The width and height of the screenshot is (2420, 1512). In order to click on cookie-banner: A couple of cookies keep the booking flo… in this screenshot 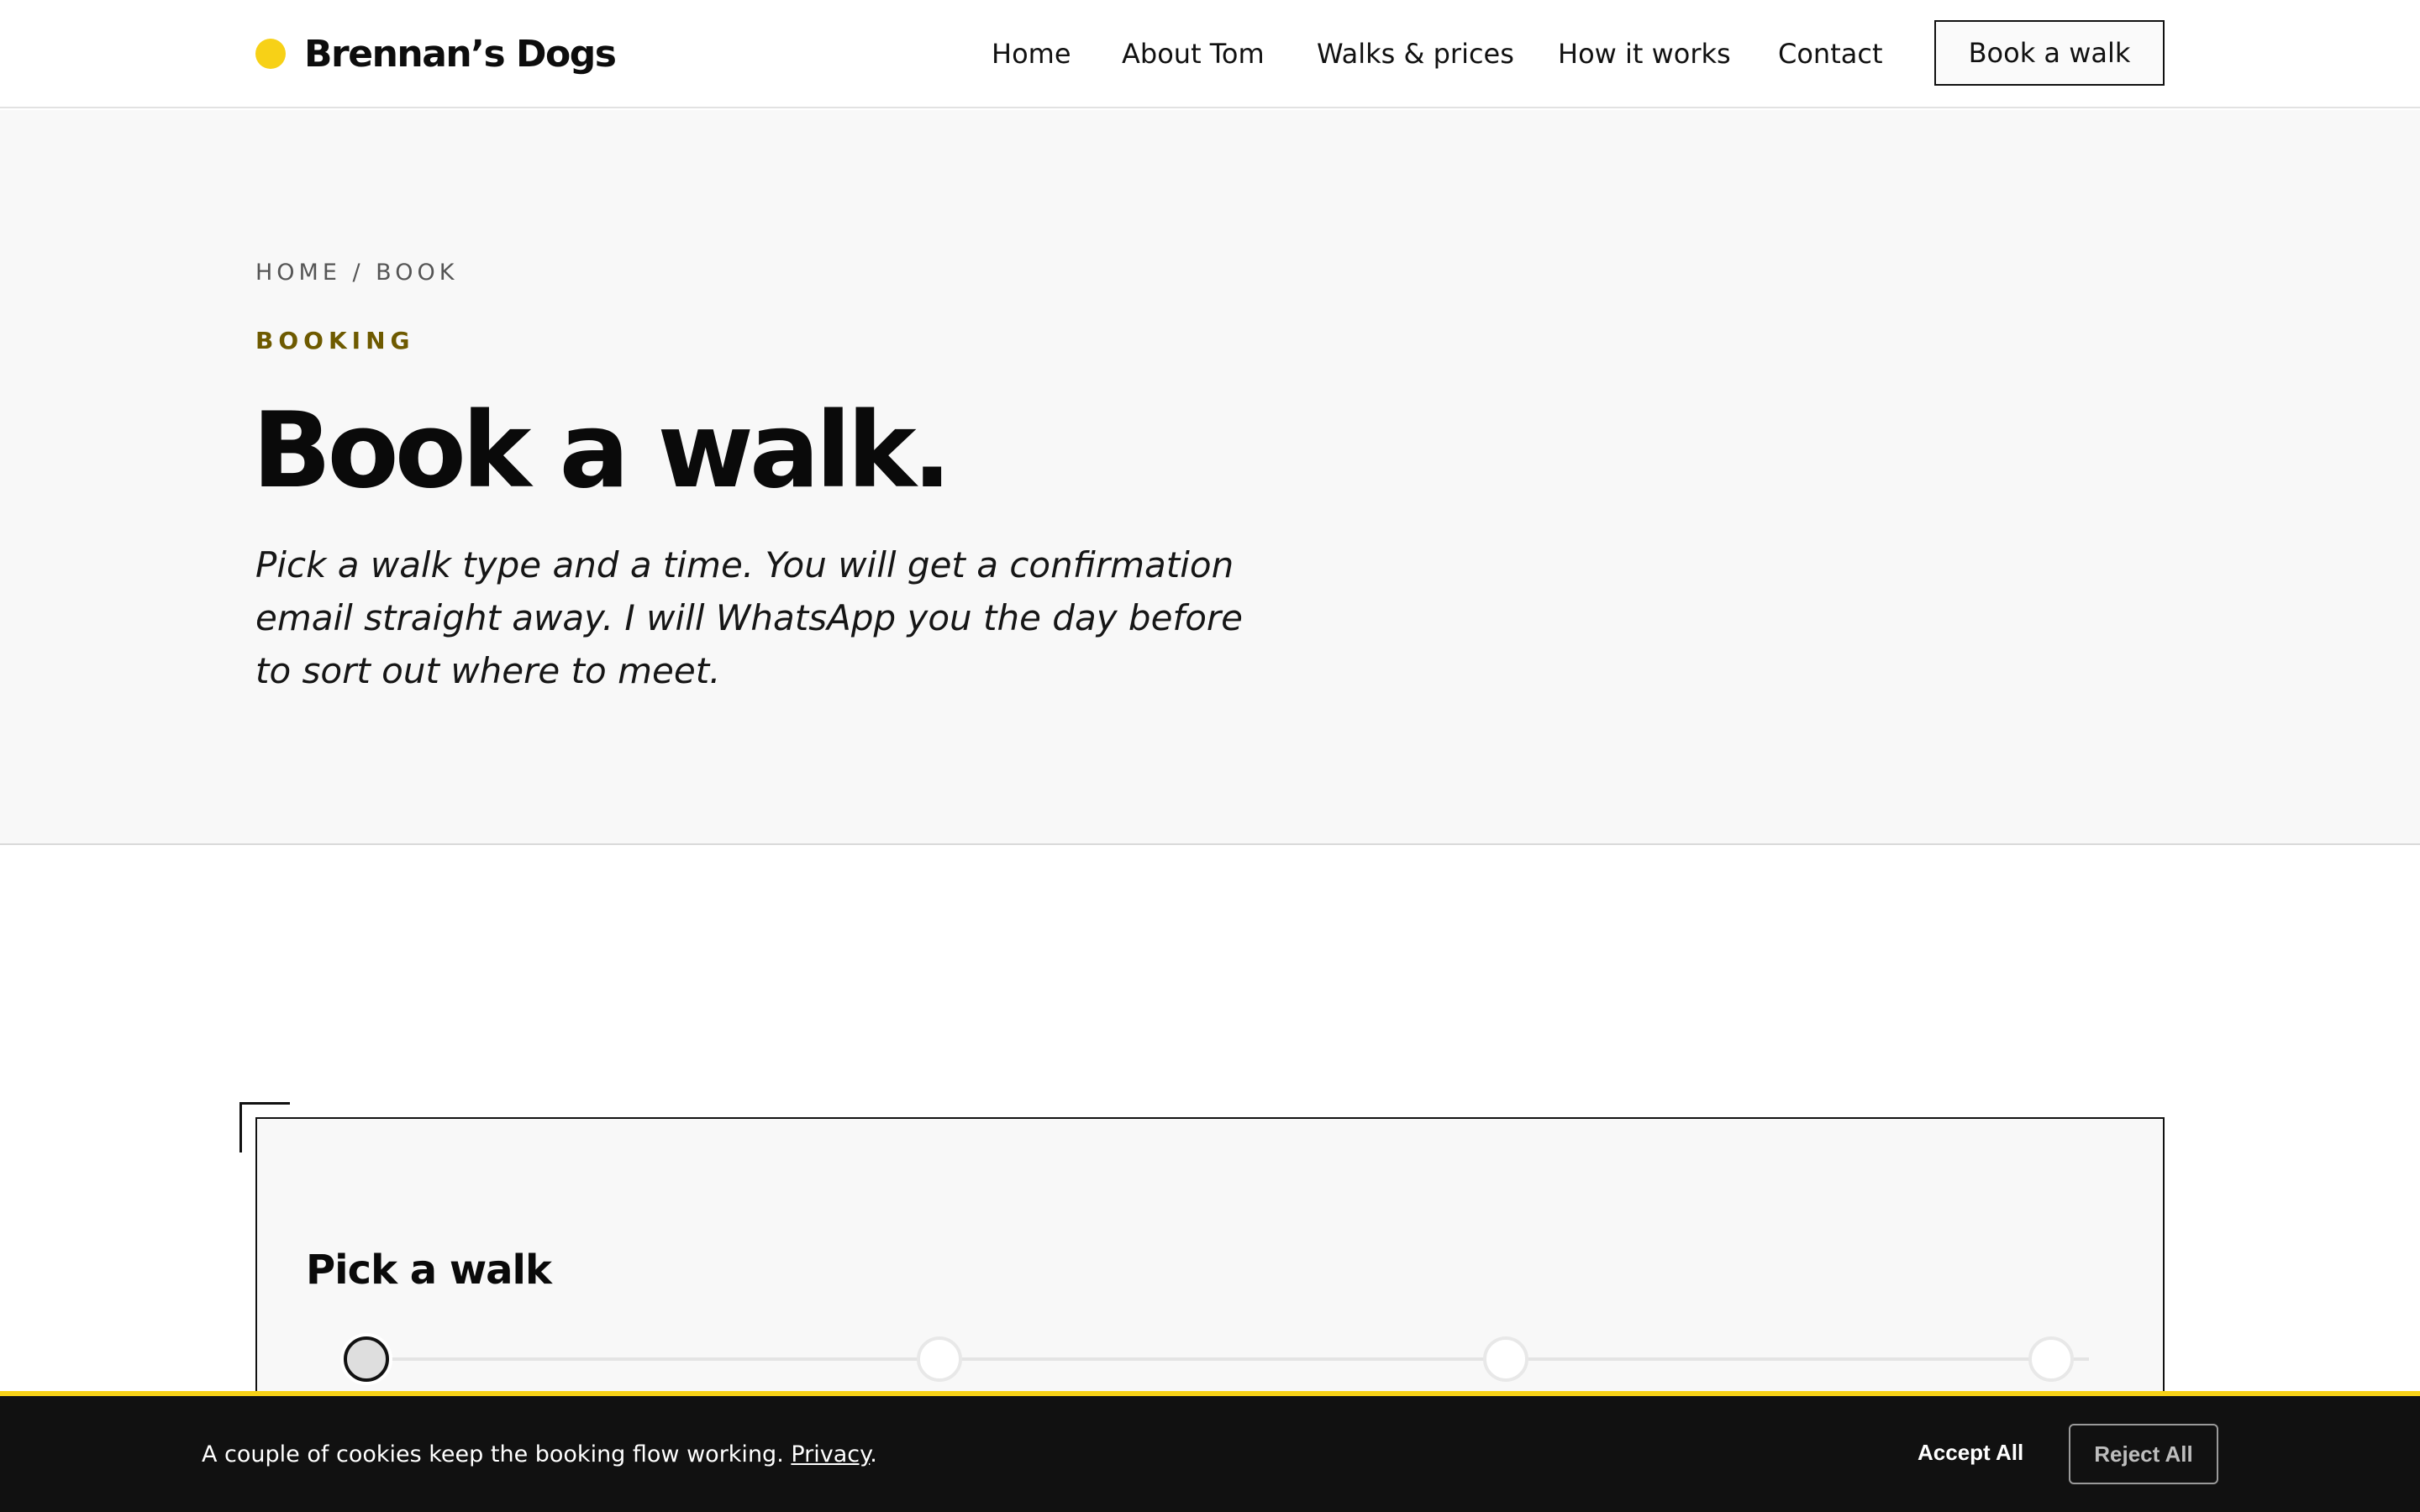, I will do `click(1210, 1451)`.